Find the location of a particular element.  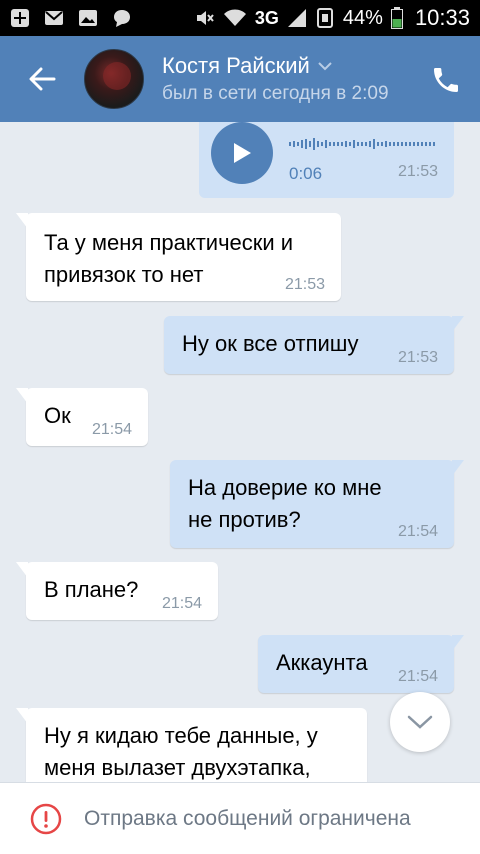

input-restricted-bar: Отправка сообщений ограничена is located at coordinates (240, 818).